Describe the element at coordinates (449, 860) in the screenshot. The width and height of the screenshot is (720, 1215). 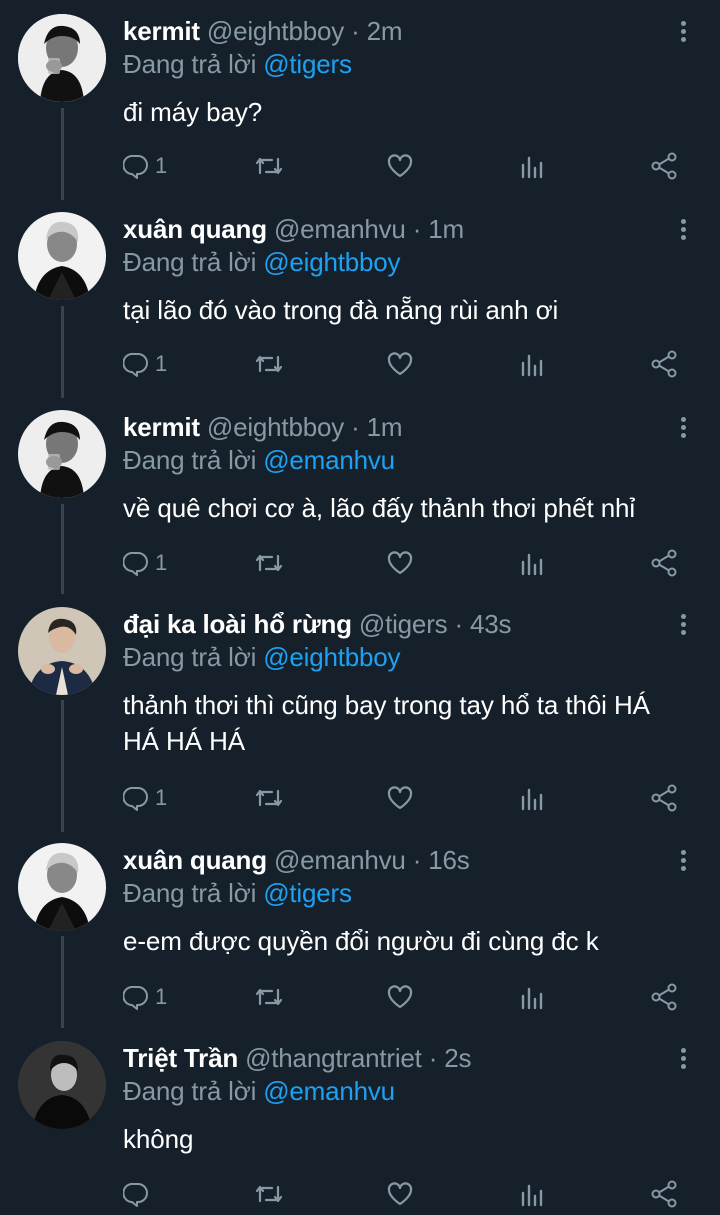
I see `timestamp: 16s` at that location.